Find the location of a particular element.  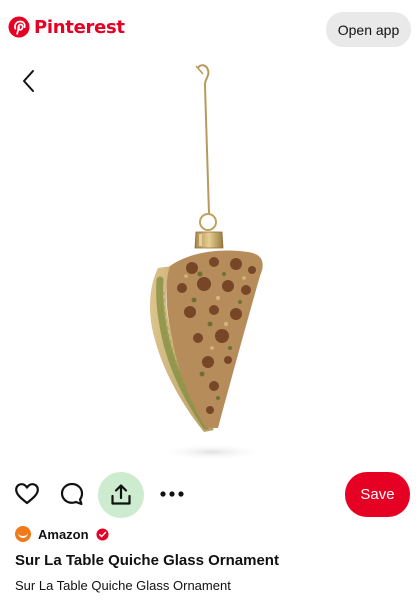

comment-icon is located at coordinates (72, 494).